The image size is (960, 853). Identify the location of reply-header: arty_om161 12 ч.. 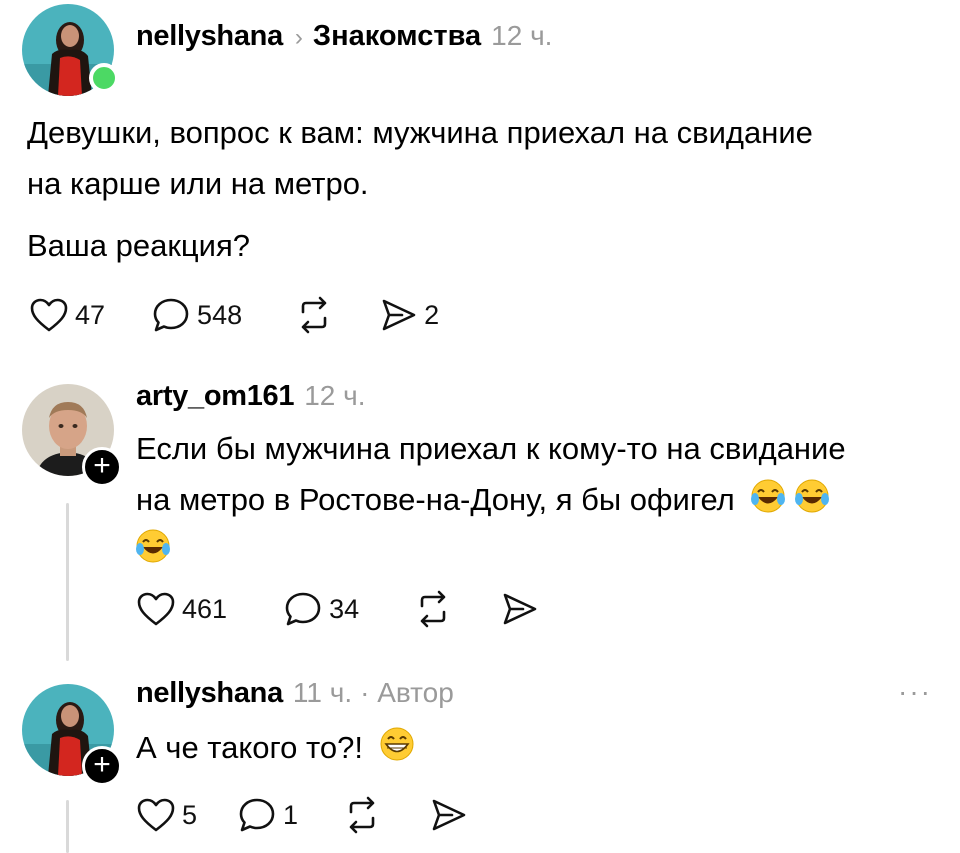
(251, 396).